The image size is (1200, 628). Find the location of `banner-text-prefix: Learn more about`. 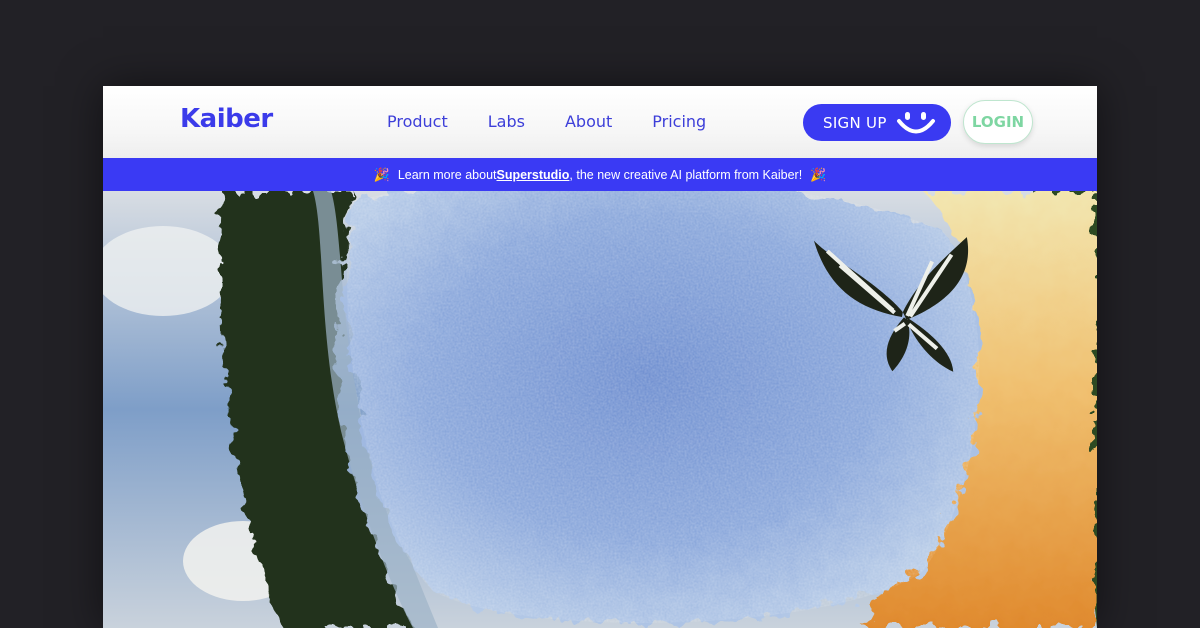

banner-text-prefix: Learn more about is located at coordinates (447, 174).